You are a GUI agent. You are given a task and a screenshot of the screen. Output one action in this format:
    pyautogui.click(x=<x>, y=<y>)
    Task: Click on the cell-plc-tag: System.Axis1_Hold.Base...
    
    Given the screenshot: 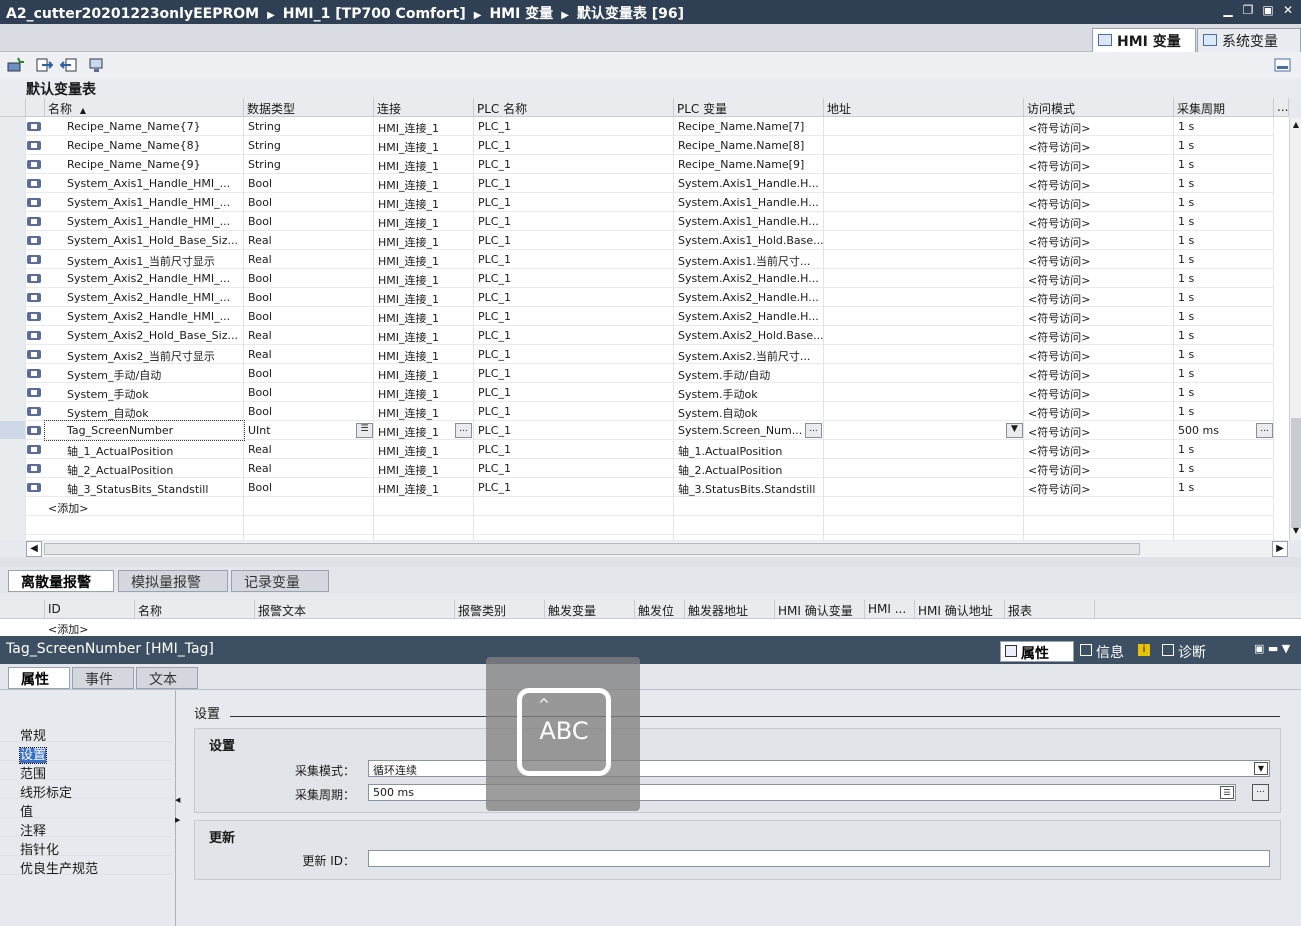 What is the action you would take?
    pyautogui.click(x=749, y=240)
    